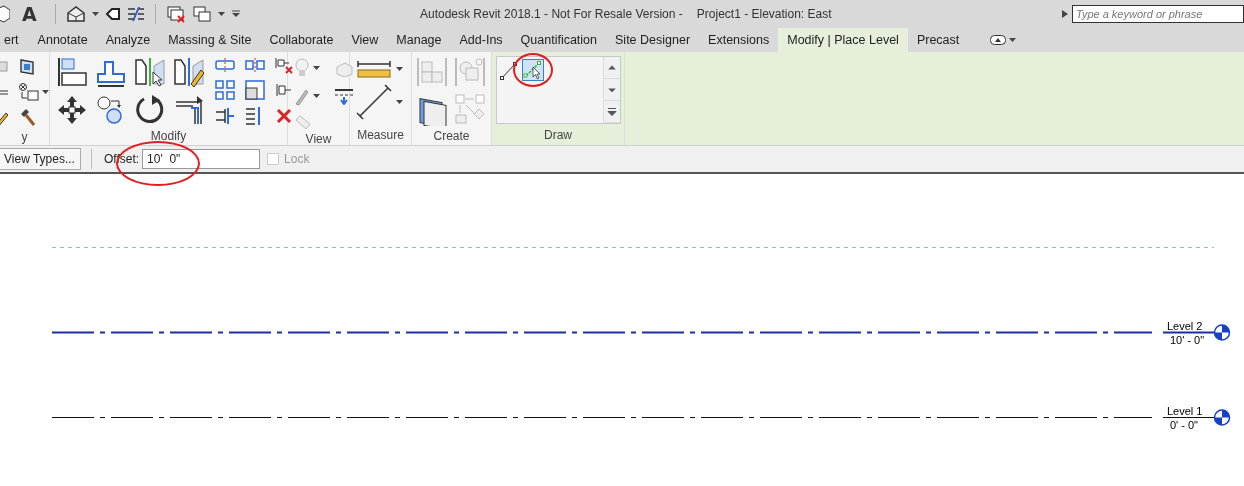 This screenshot has width=1244, height=486. What do you see at coordinates (24, 136) in the screenshot?
I see `panel-label: y` at bounding box center [24, 136].